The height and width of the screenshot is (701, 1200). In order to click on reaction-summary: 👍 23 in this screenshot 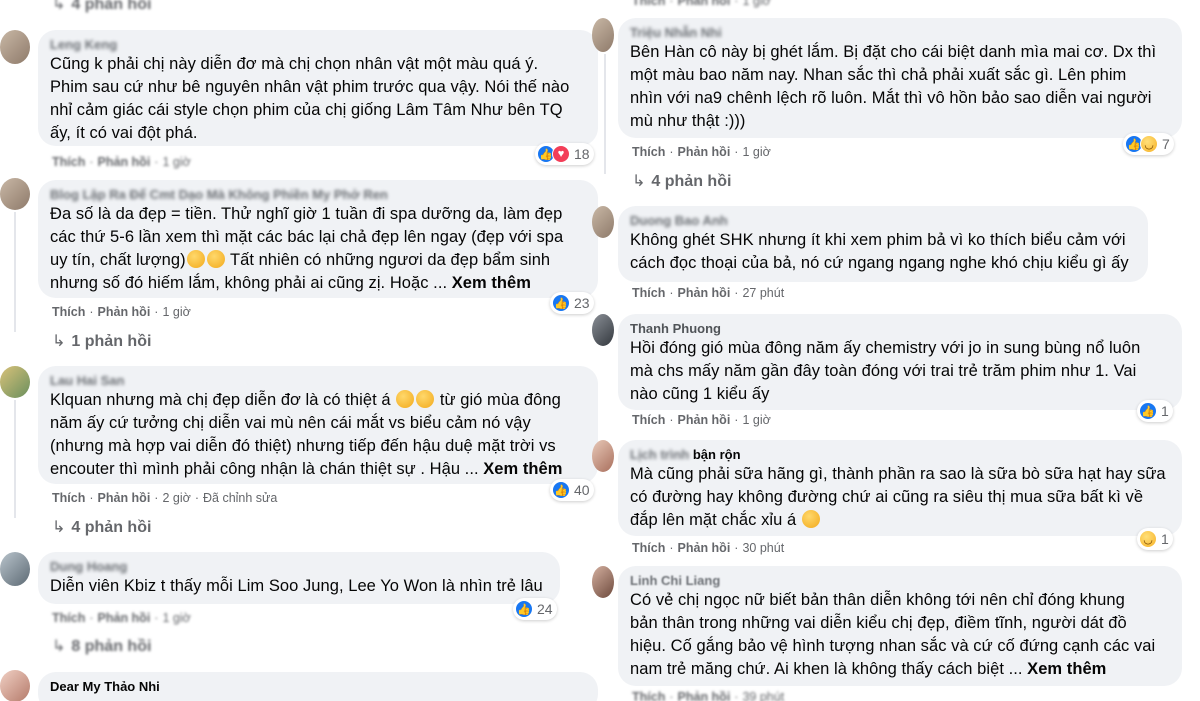, I will do `click(572, 303)`.